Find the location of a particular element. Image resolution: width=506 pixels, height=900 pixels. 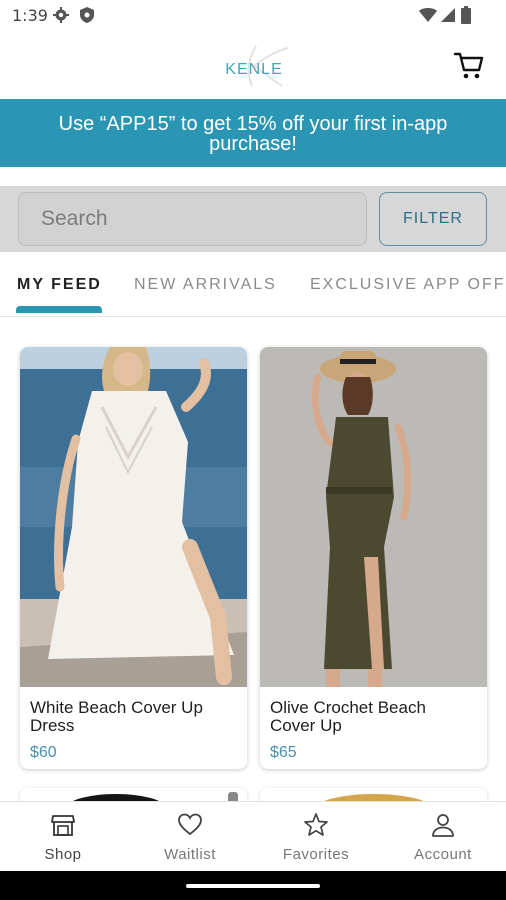

nav-waitlist: Waitlist is located at coordinates (190, 837).